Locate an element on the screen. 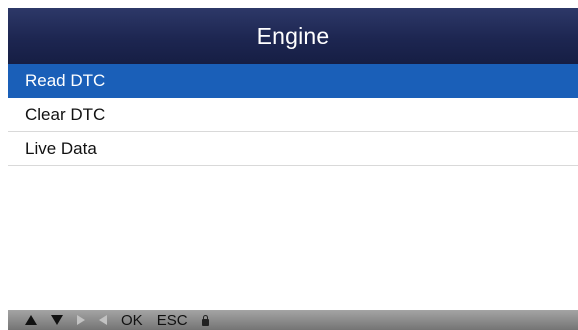 Image resolution: width=578 pixels, height=330 pixels. down-arrow-icon is located at coordinates (57, 320).